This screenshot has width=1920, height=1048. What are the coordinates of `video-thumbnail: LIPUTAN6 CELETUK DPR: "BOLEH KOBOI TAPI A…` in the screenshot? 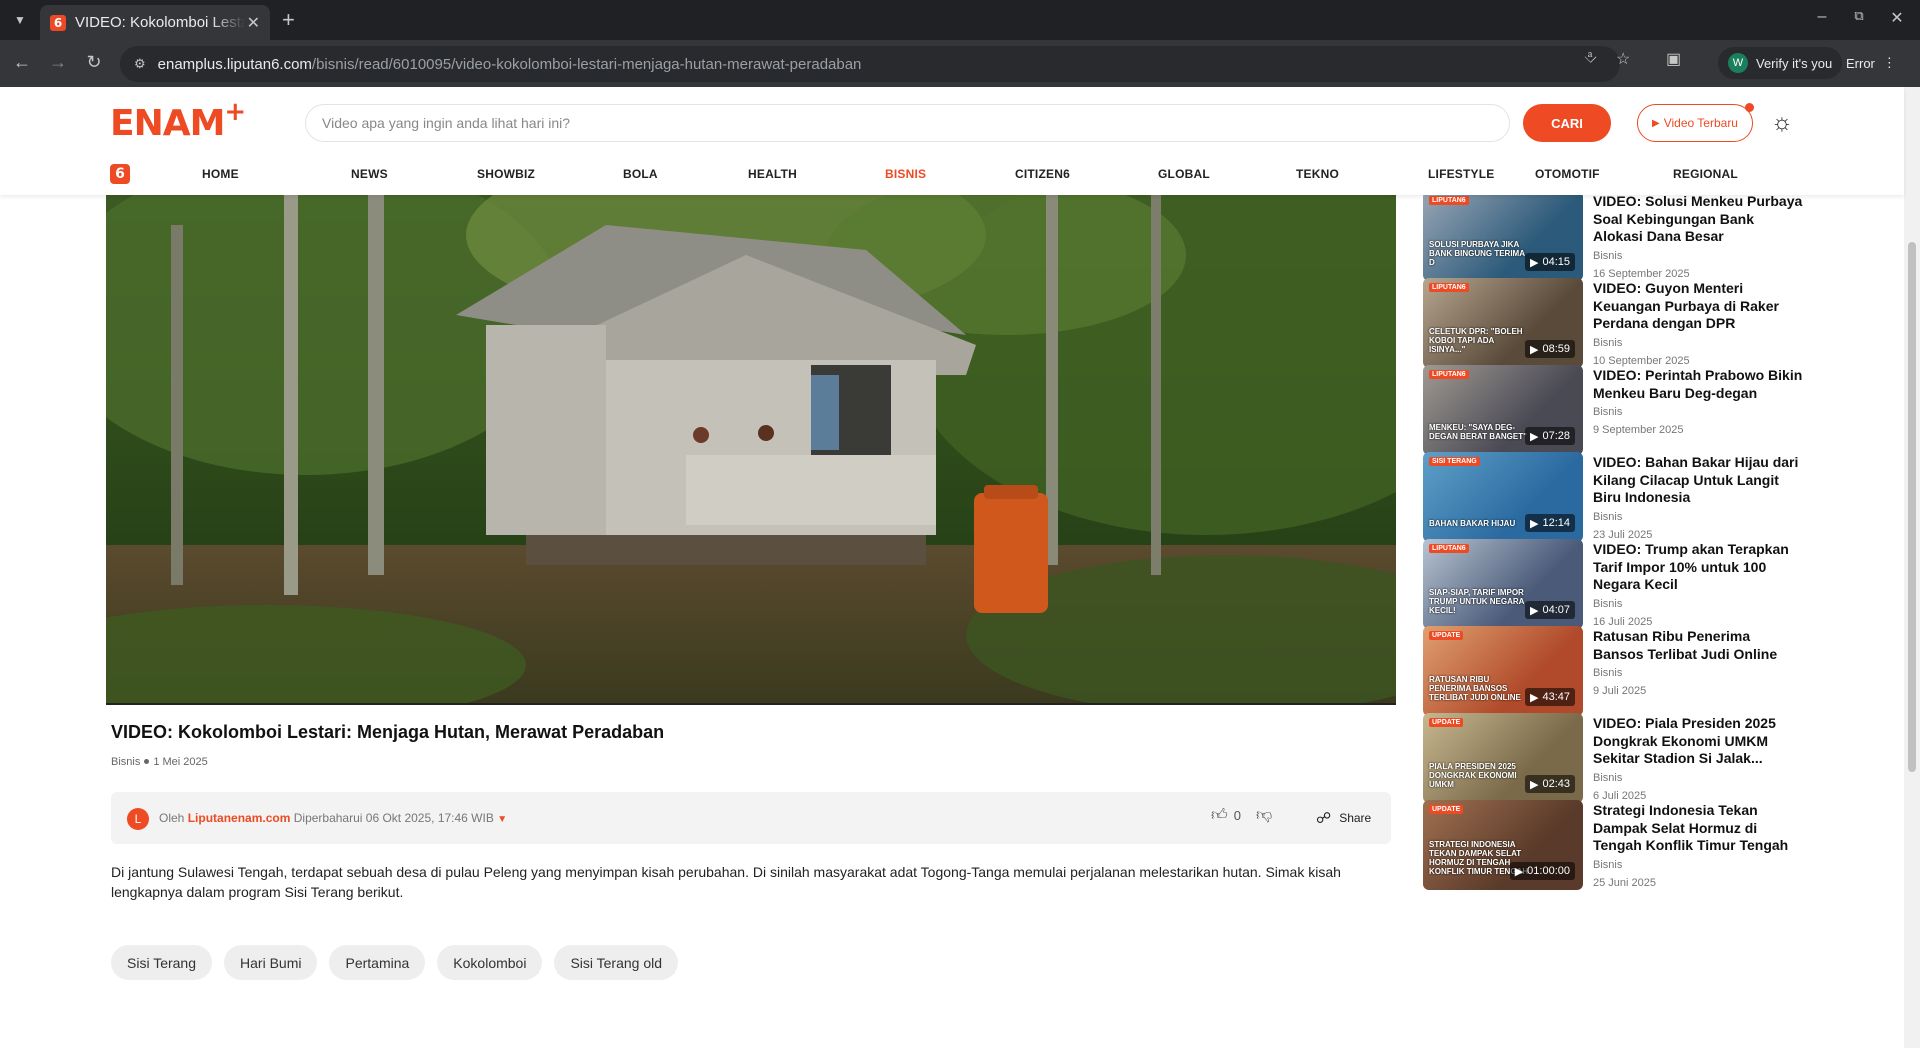 It's located at (1503, 323).